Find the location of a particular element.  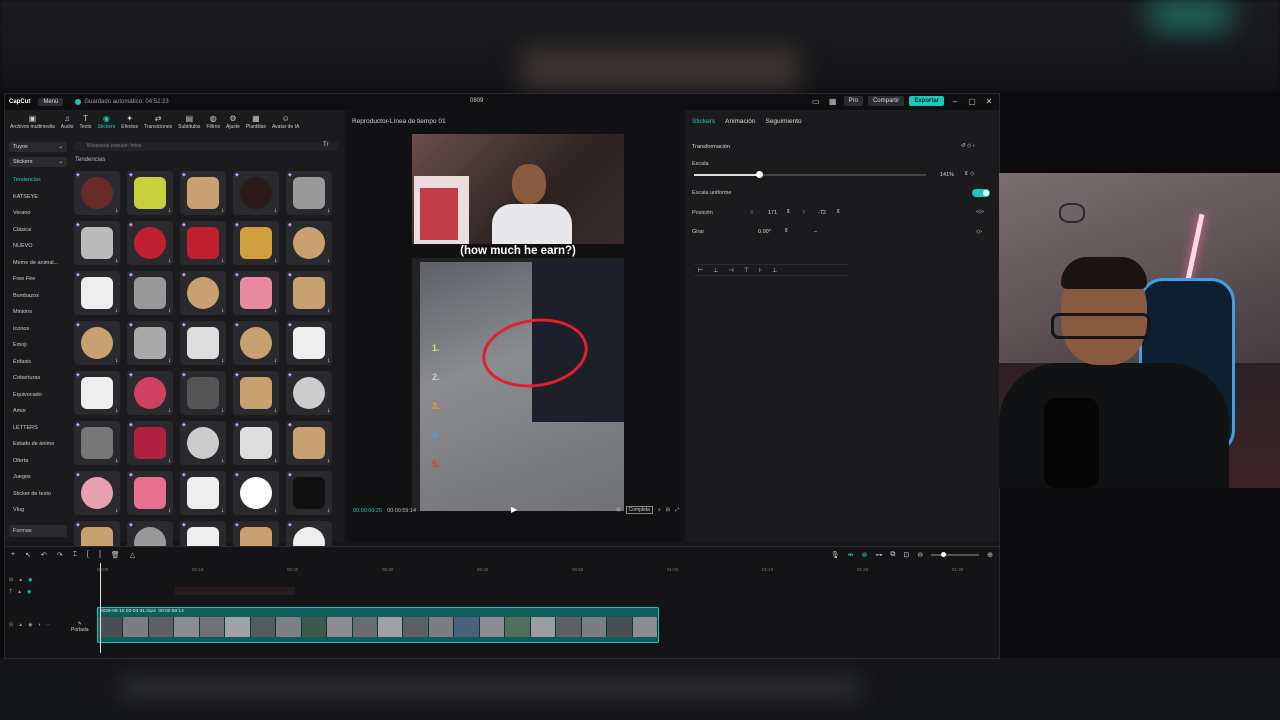

pos-x-input: 171 is located at coordinates (772, 213).